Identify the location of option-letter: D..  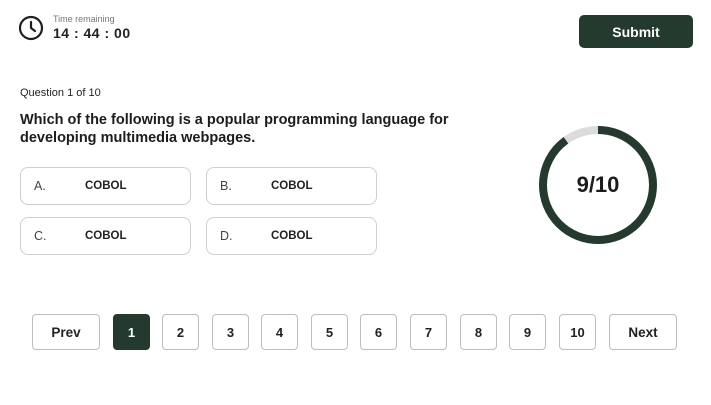
(226, 236).